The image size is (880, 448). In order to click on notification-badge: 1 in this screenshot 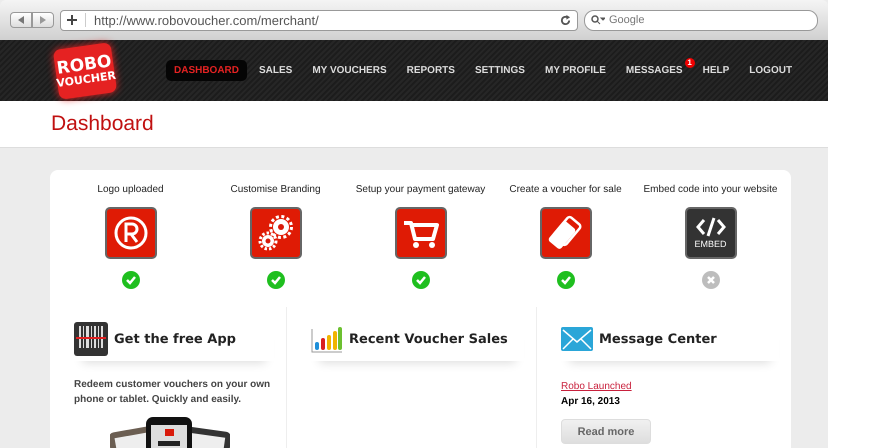, I will do `click(689, 63)`.